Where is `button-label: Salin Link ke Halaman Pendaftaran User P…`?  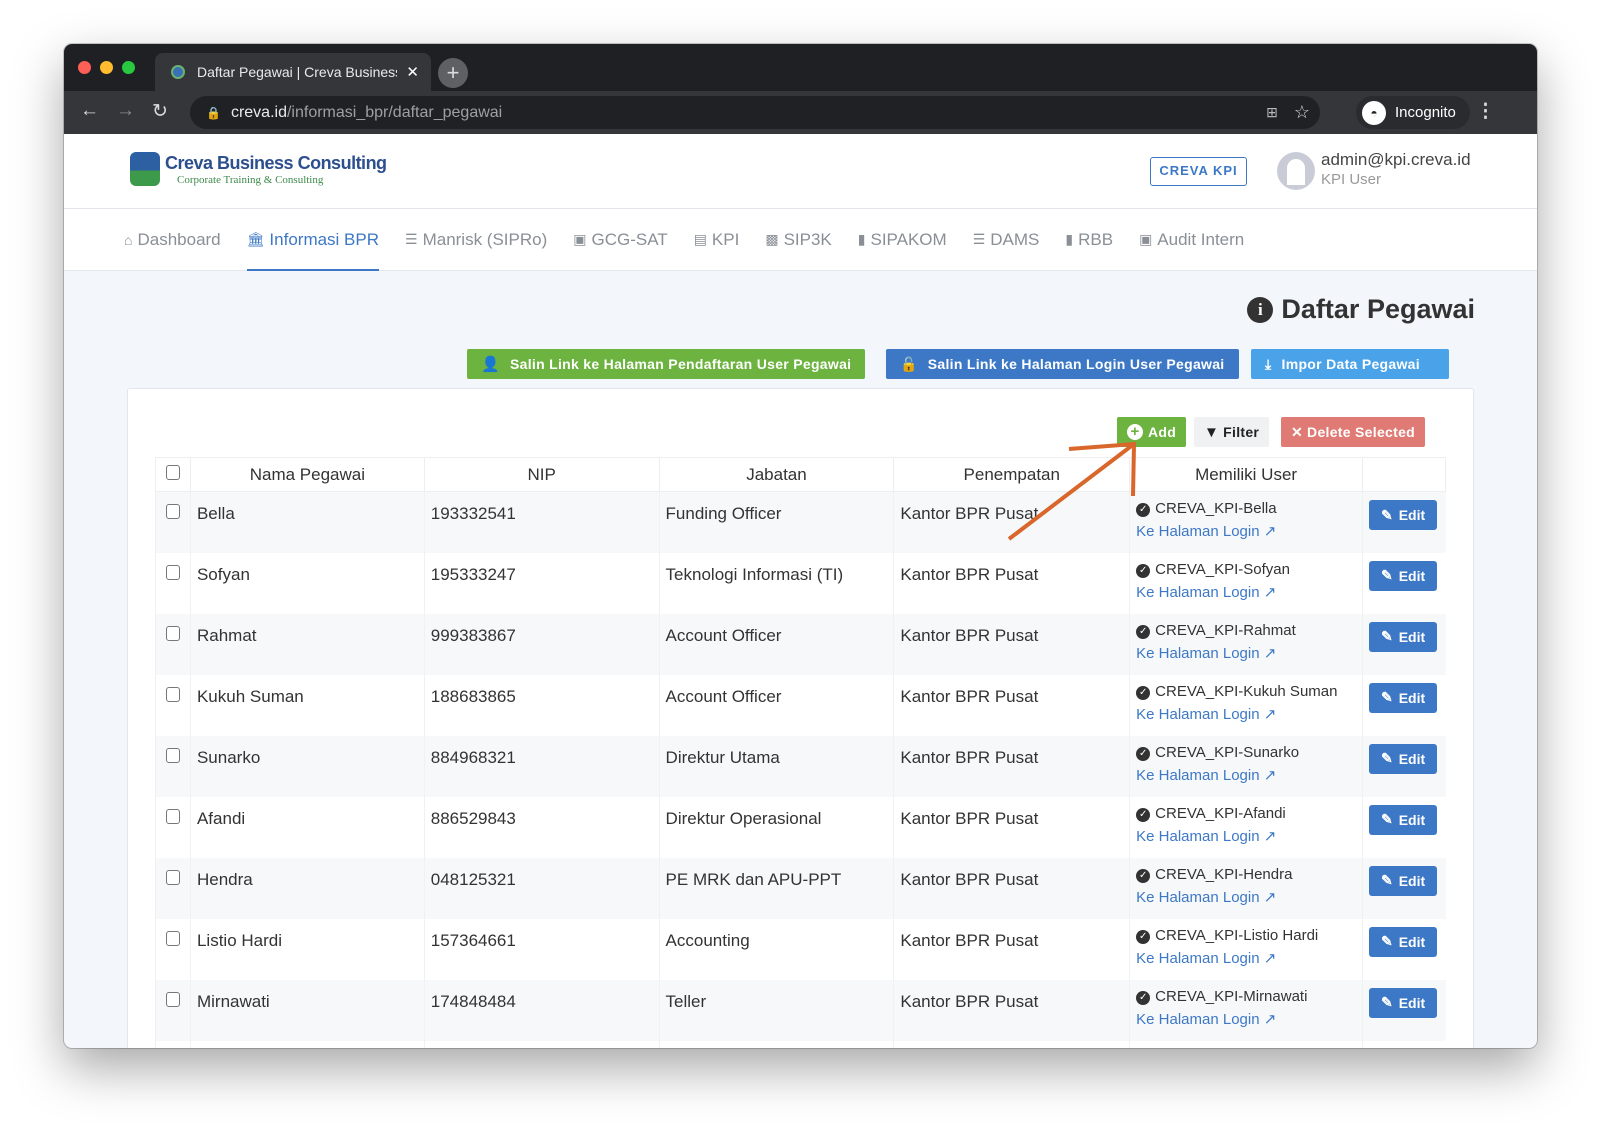
button-label: Salin Link ke Halaman Pendaftaran User P… is located at coordinates (680, 364).